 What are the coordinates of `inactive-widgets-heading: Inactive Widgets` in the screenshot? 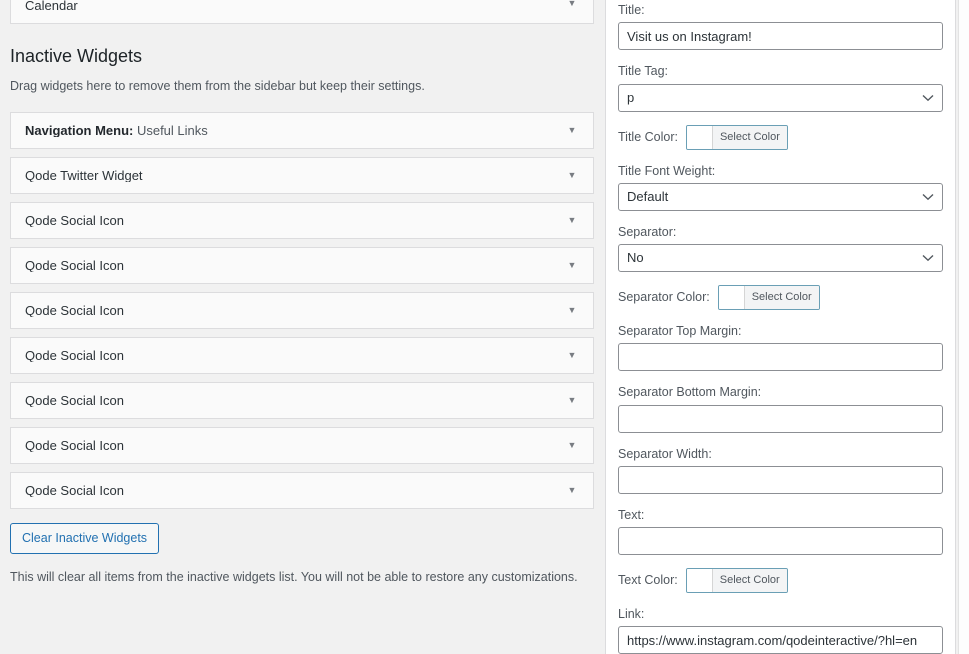 It's located at (76, 56).